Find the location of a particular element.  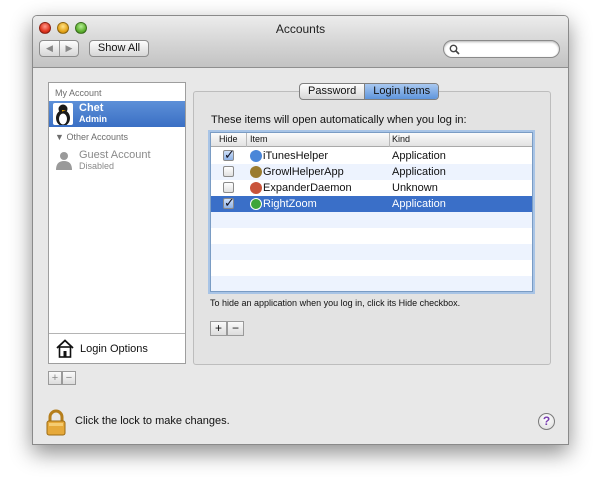

column-item: Item is located at coordinates (259, 140).